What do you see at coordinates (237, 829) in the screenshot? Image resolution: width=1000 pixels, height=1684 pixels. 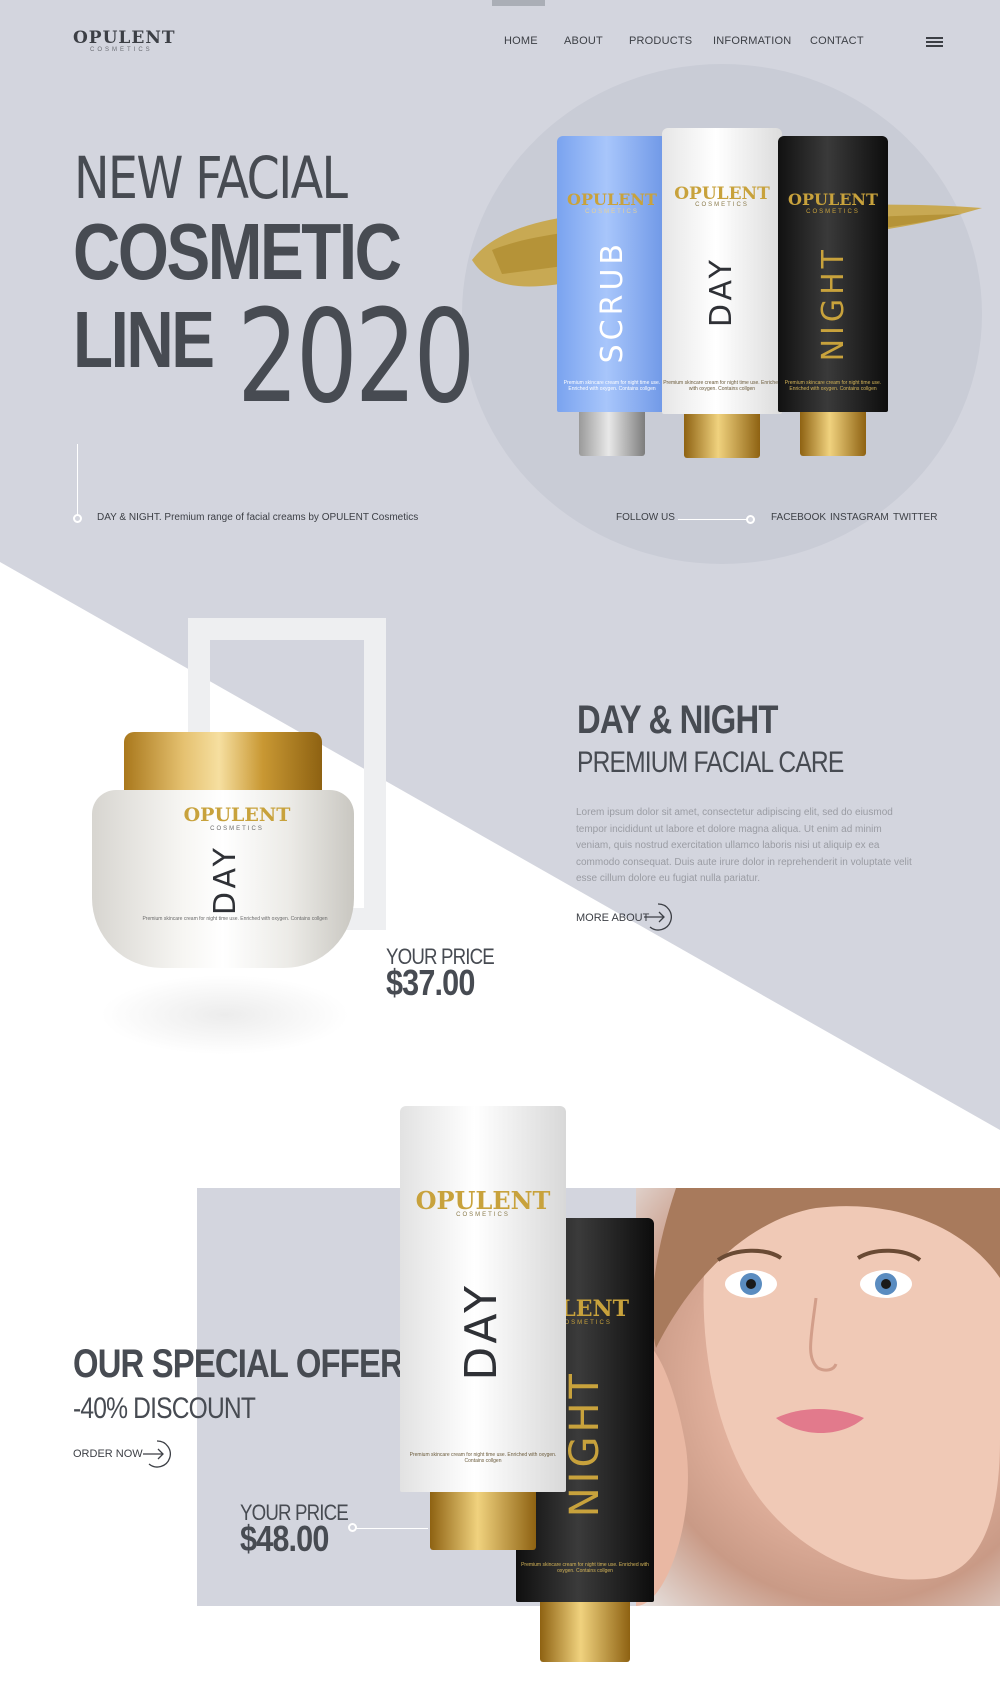 I see `jar-brand-sub: COSMETICS` at bounding box center [237, 829].